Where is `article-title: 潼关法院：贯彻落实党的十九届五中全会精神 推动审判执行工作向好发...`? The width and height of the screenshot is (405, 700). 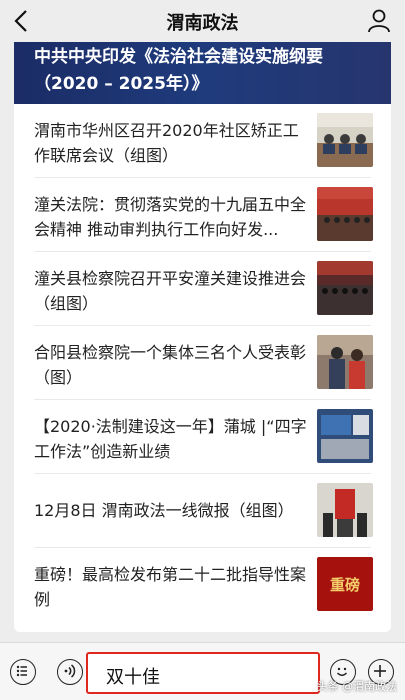
article-title: 潼关法院：贯彻落实党的十九届五中全会精神 推动审判执行工作向好发... is located at coordinates (170, 217).